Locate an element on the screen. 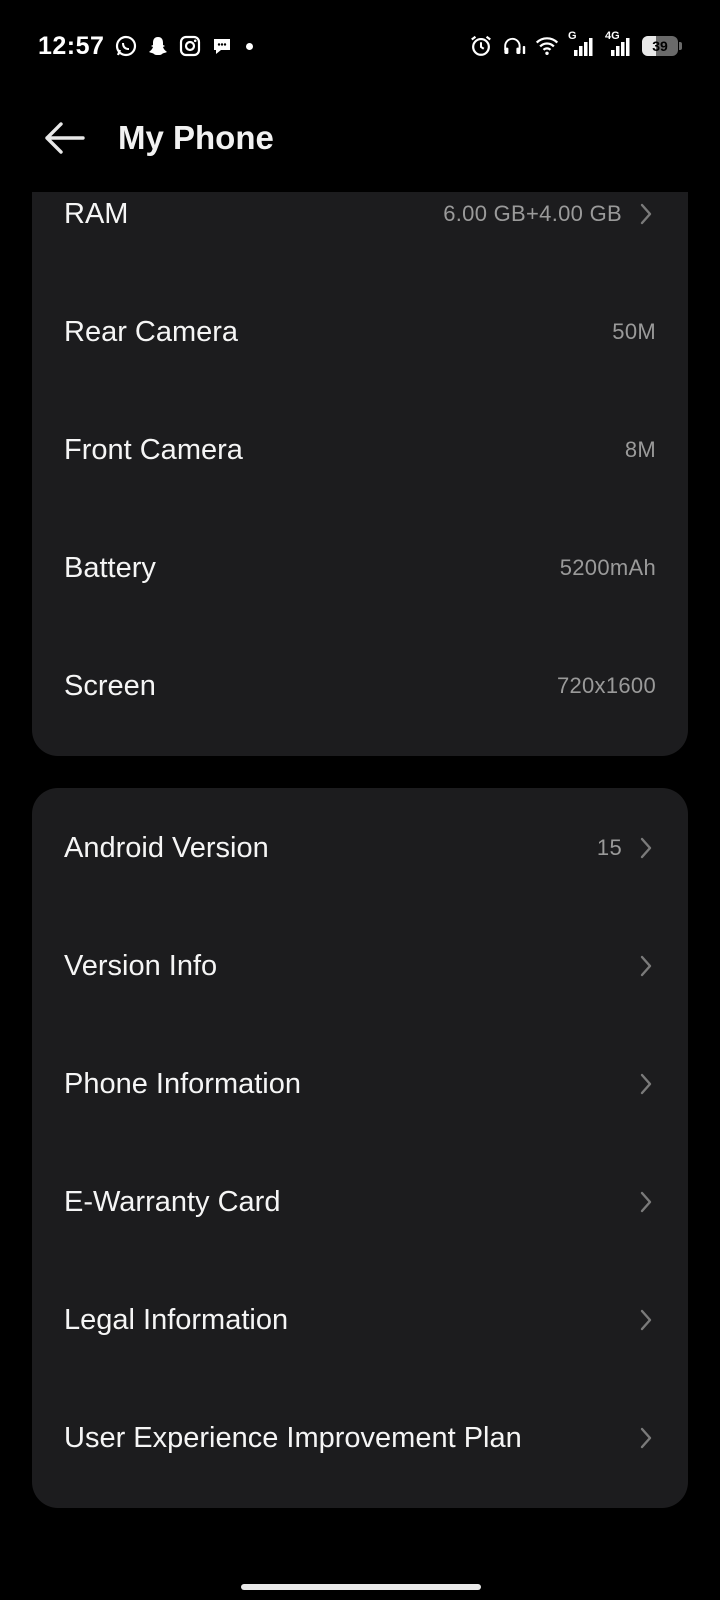 The width and height of the screenshot is (720, 1600). menu-item-label: Phone Information is located at coordinates (182, 1083).